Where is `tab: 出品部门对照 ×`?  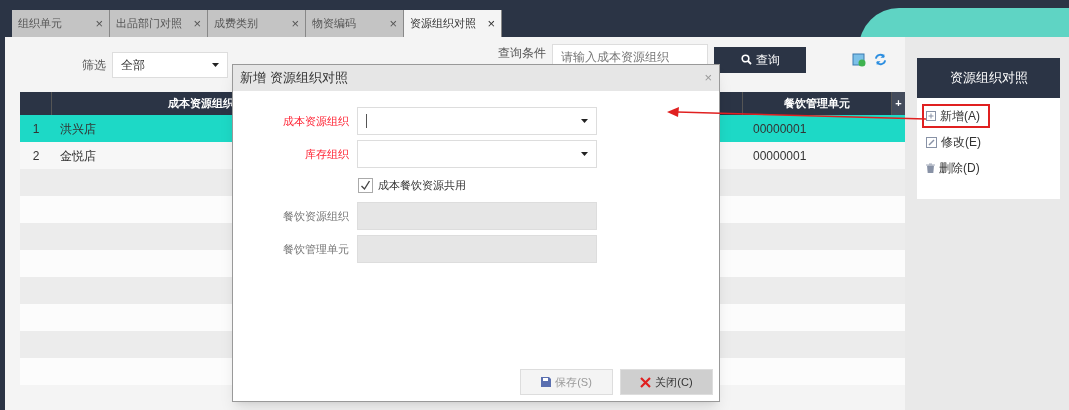
tab: 出品部门对照 × is located at coordinates (159, 23).